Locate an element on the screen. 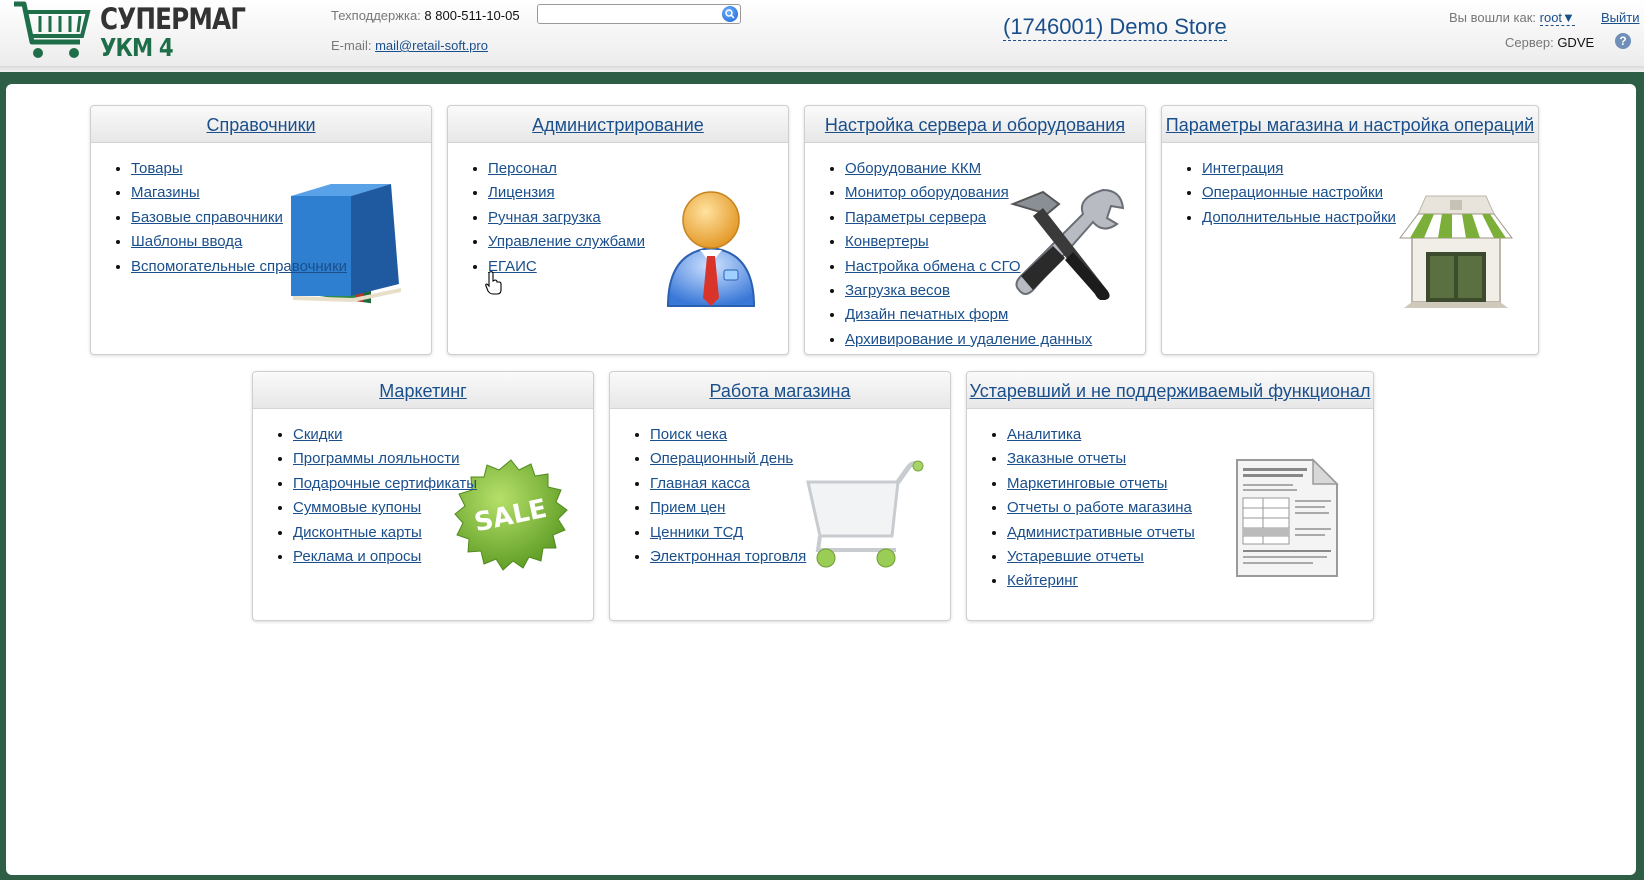 This screenshot has height=880, width=1644. panel-header: Маркетинг is located at coordinates (423, 390).